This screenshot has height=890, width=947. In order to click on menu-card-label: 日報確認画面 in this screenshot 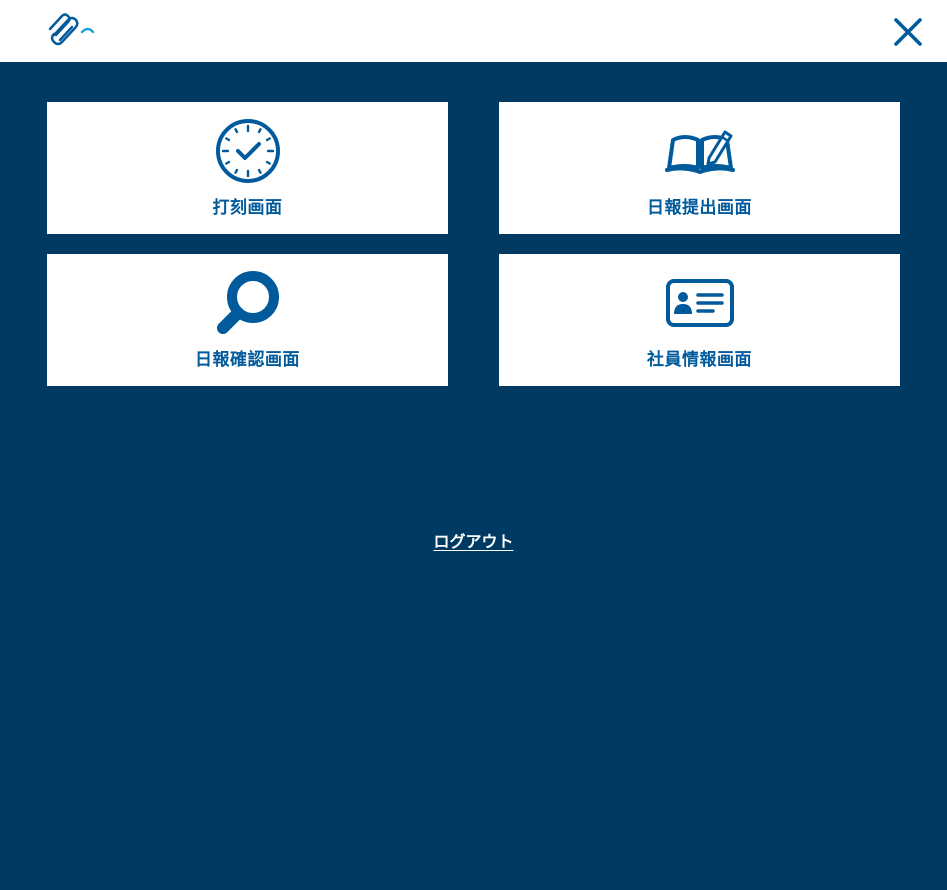, I will do `click(247, 360)`.